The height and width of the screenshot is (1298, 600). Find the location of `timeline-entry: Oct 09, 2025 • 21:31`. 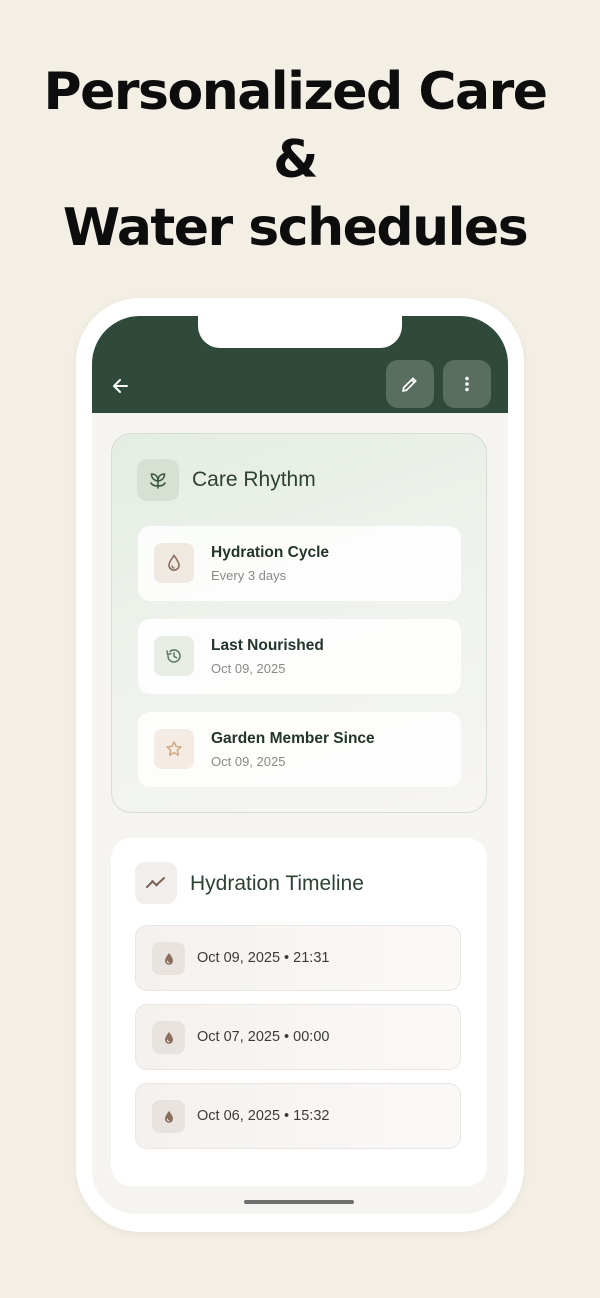

timeline-entry: Oct 09, 2025 • 21:31 is located at coordinates (298, 958).